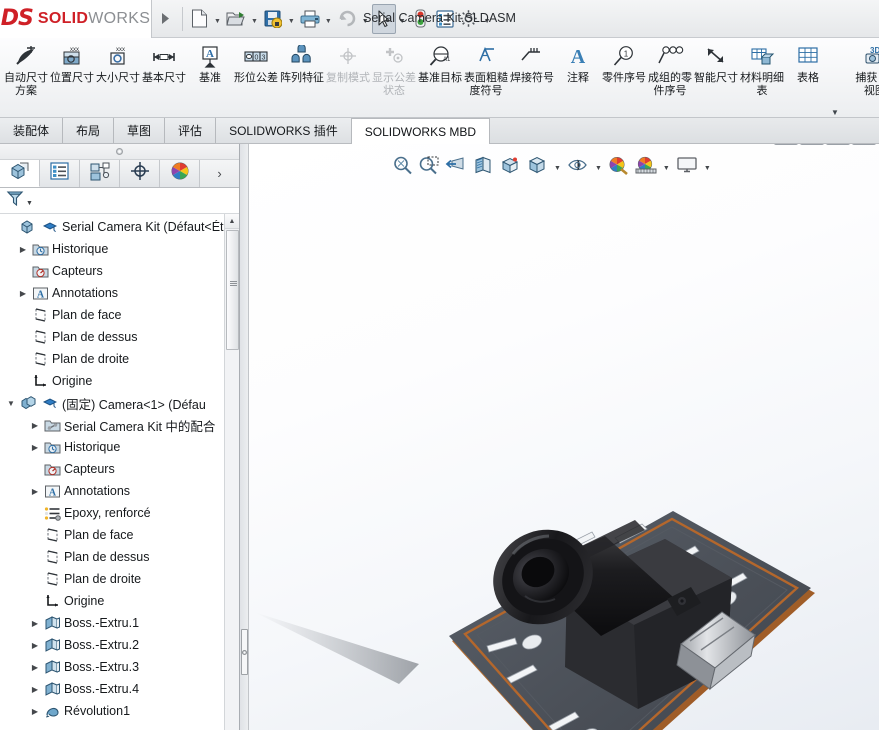 The height and width of the screenshot is (730, 879). Describe the element at coordinates (244, 437) in the screenshot. I see `panel-splitter` at that location.